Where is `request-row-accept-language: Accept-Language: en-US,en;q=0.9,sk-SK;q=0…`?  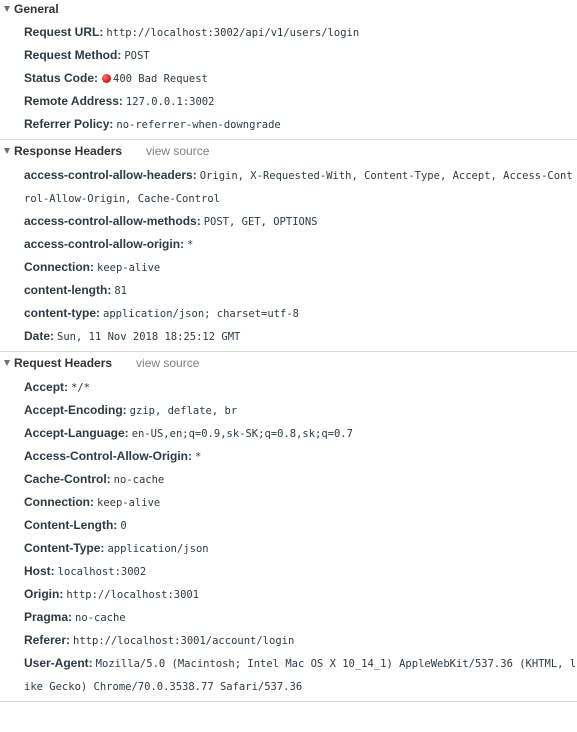 request-row-accept-language: Accept-Language: en-US,en;q=0.9,sk-SK;q=0… is located at coordinates (288, 433).